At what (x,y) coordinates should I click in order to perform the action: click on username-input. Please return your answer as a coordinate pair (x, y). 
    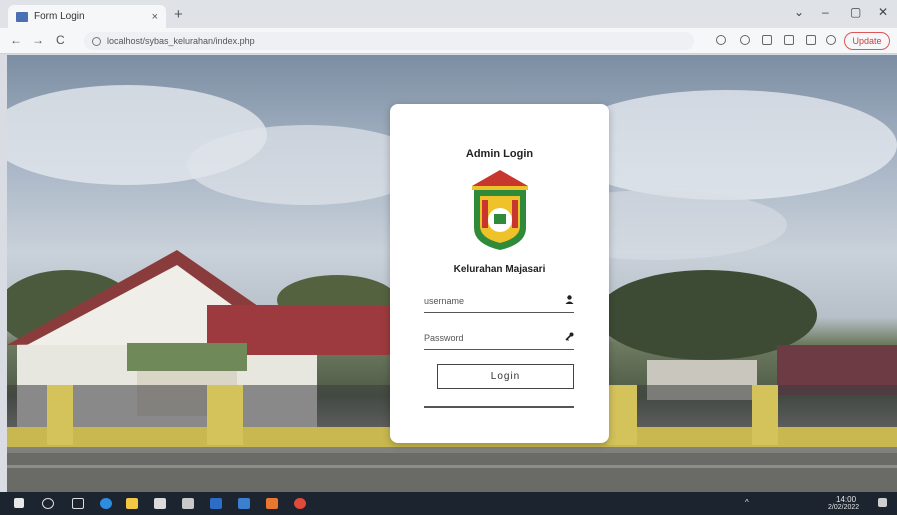
    Looking at the image, I should click on (494, 300).